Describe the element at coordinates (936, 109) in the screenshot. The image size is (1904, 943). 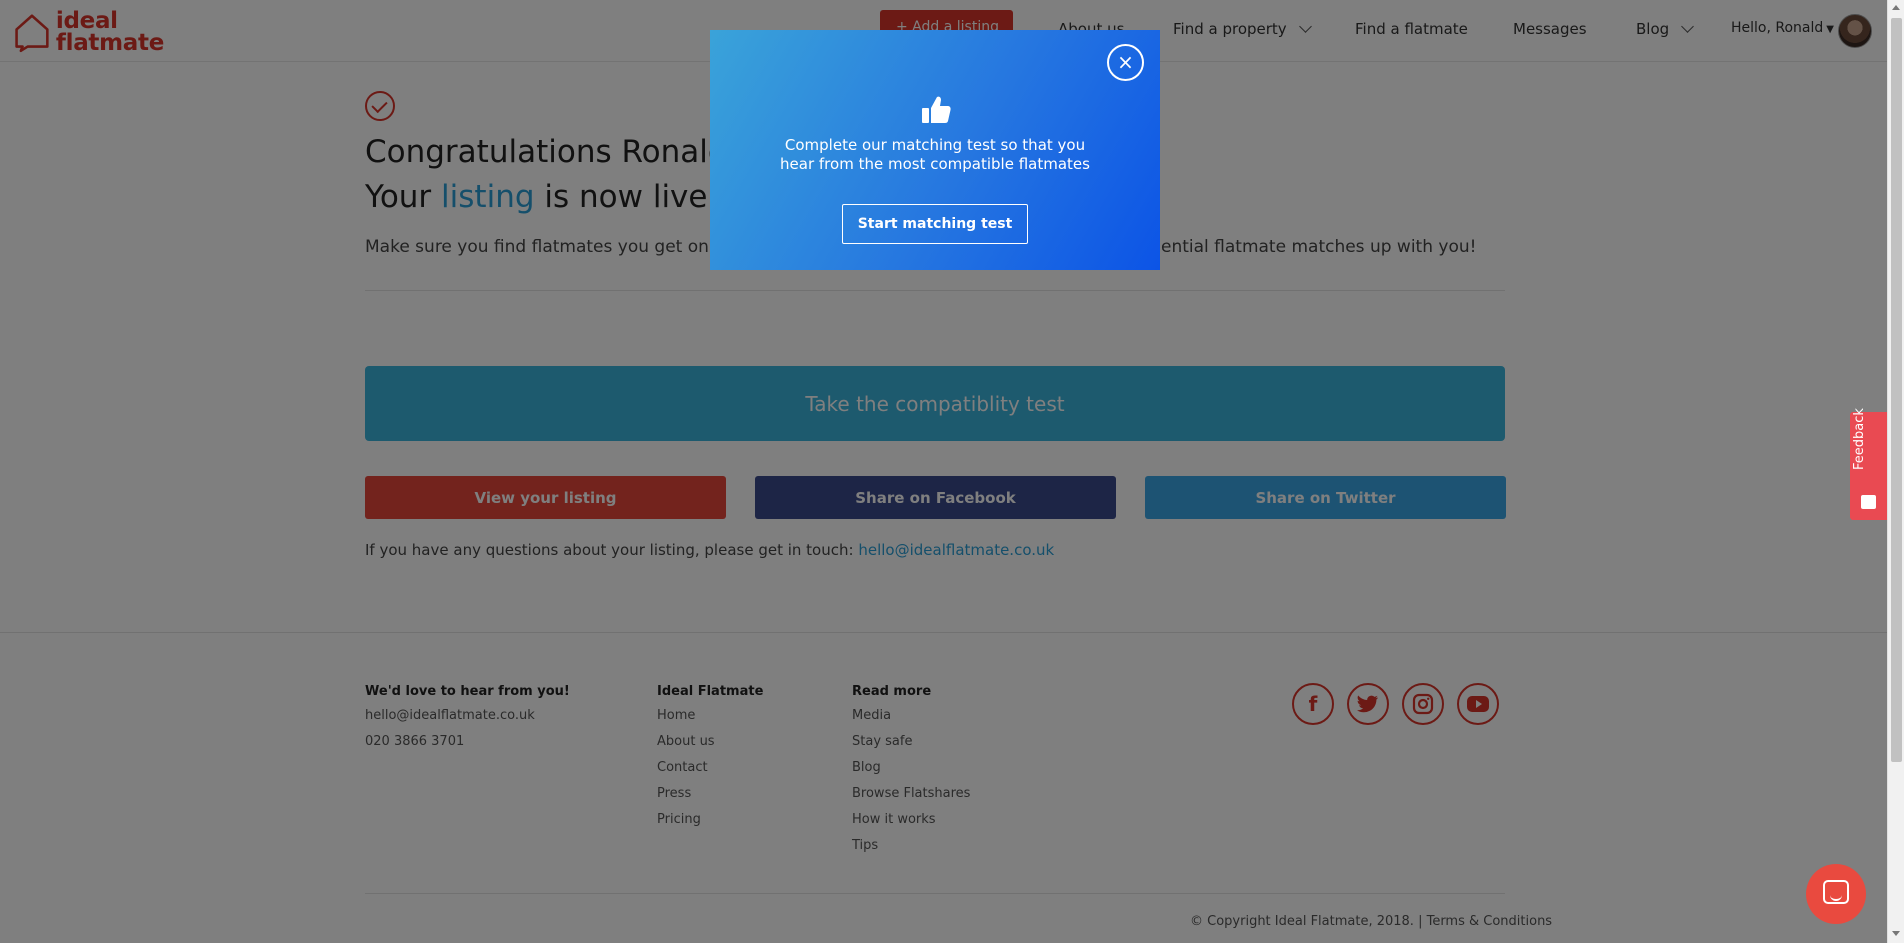
I see `thumbs-up-icon` at that location.